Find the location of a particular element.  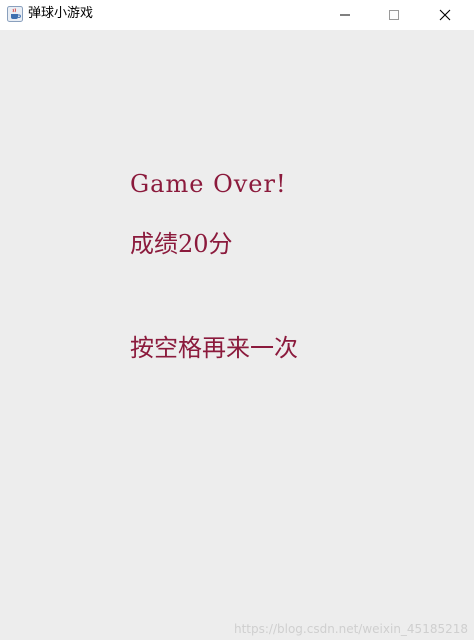

maximize-icon is located at coordinates (394, 15).